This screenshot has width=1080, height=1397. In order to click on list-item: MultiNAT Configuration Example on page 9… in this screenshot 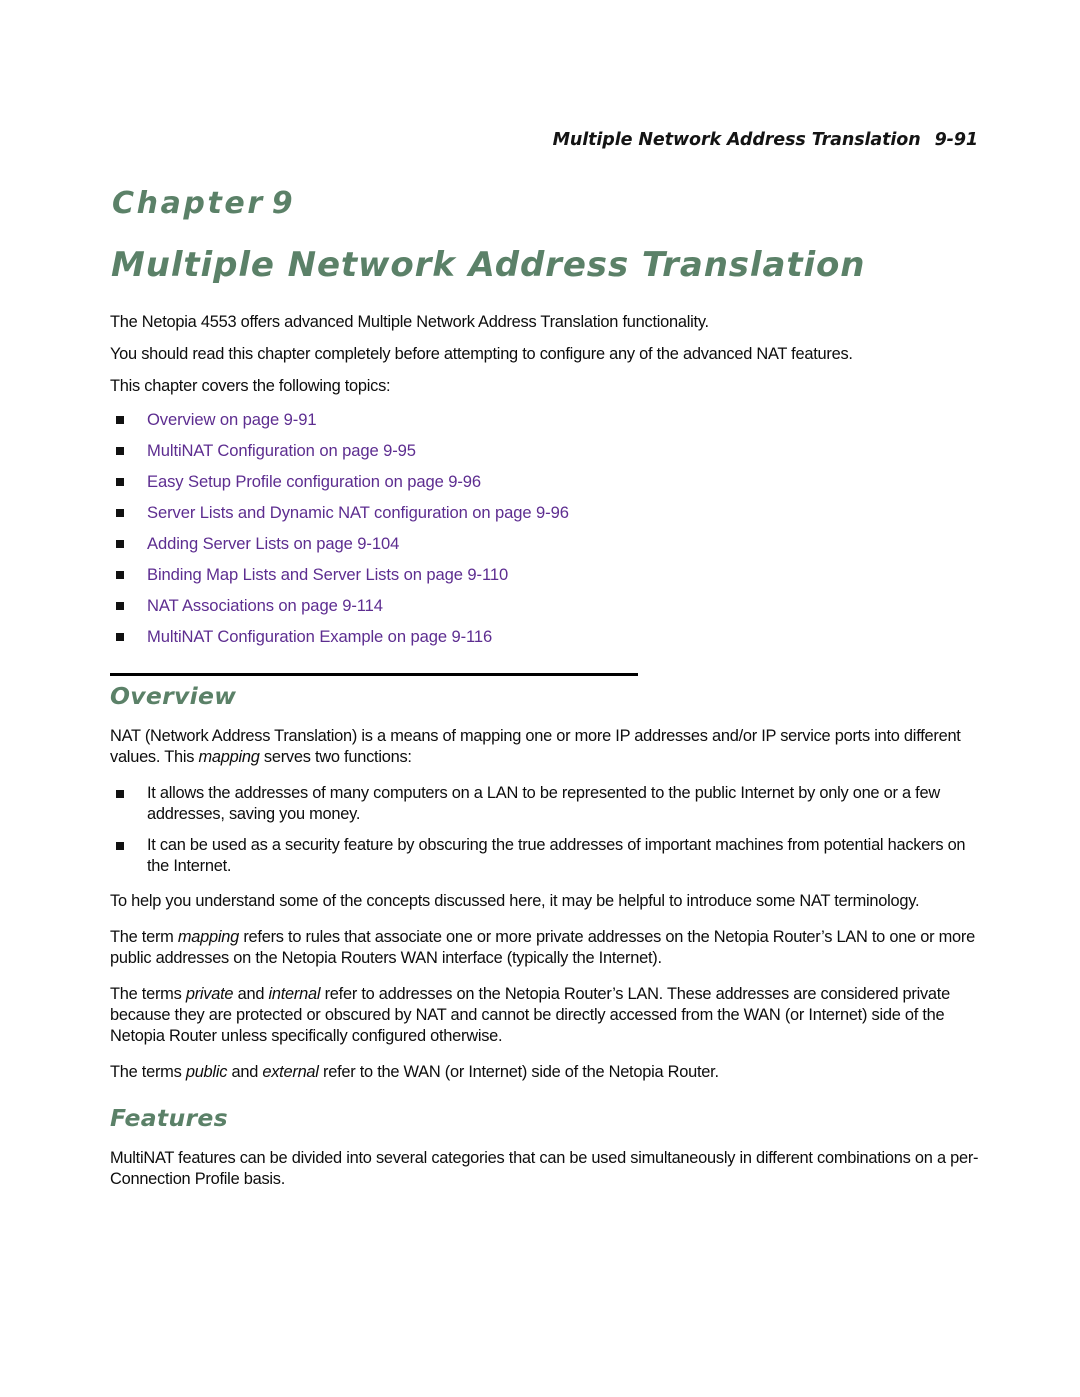, I will do `click(546, 640)`.